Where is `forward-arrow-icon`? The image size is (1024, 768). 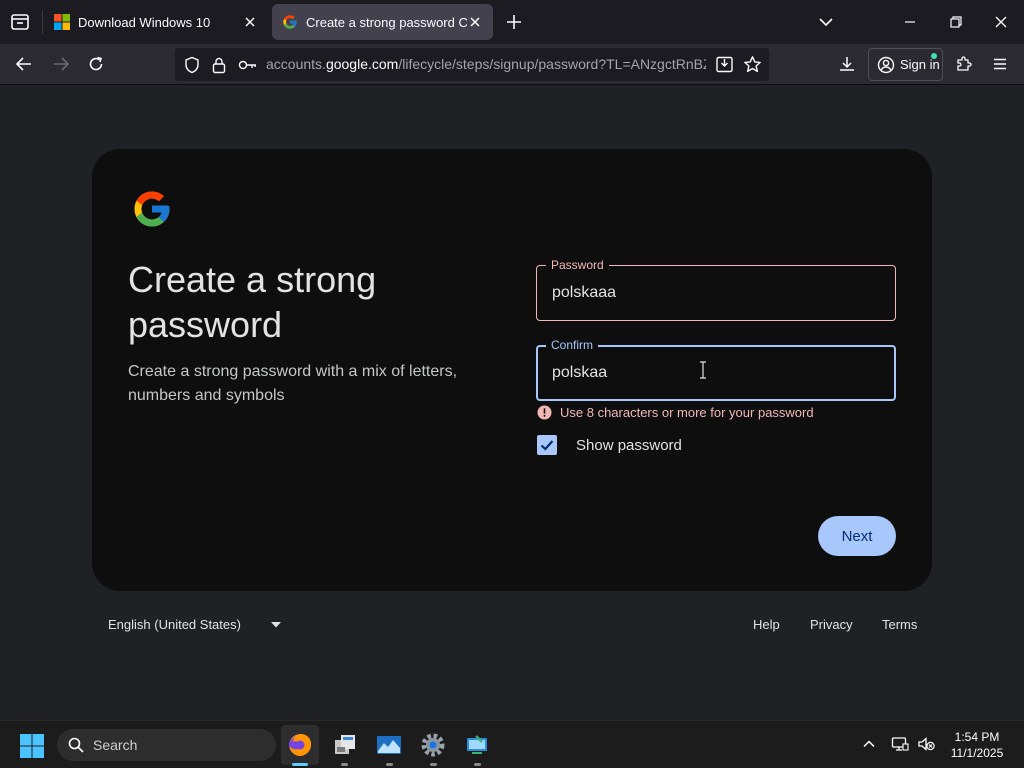
forward-arrow-icon is located at coordinates (61, 64).